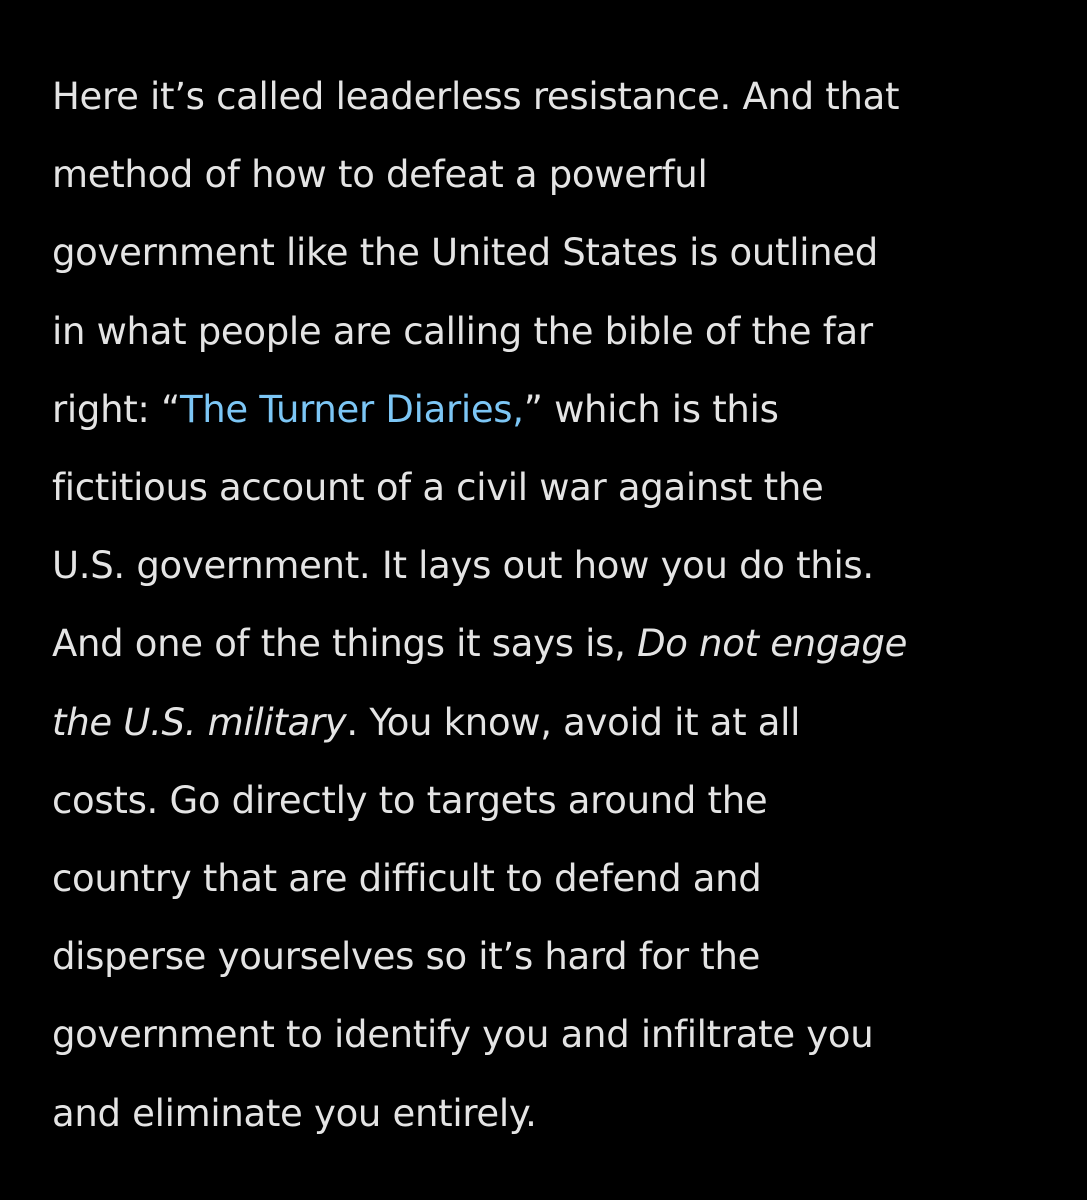  What do you see at coordinates (651, 409) in the screenshot?
I see `text-segment: ” which is this` at bounding box center [651, 409].